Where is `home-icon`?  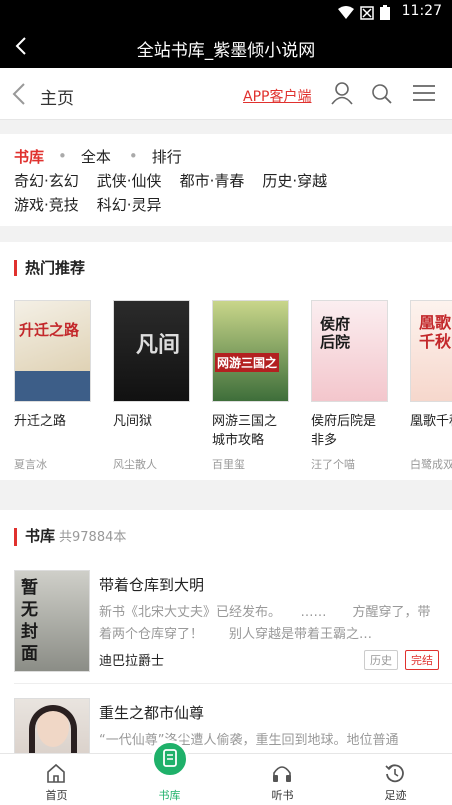 home-icon is located at coordinates (56, 773).